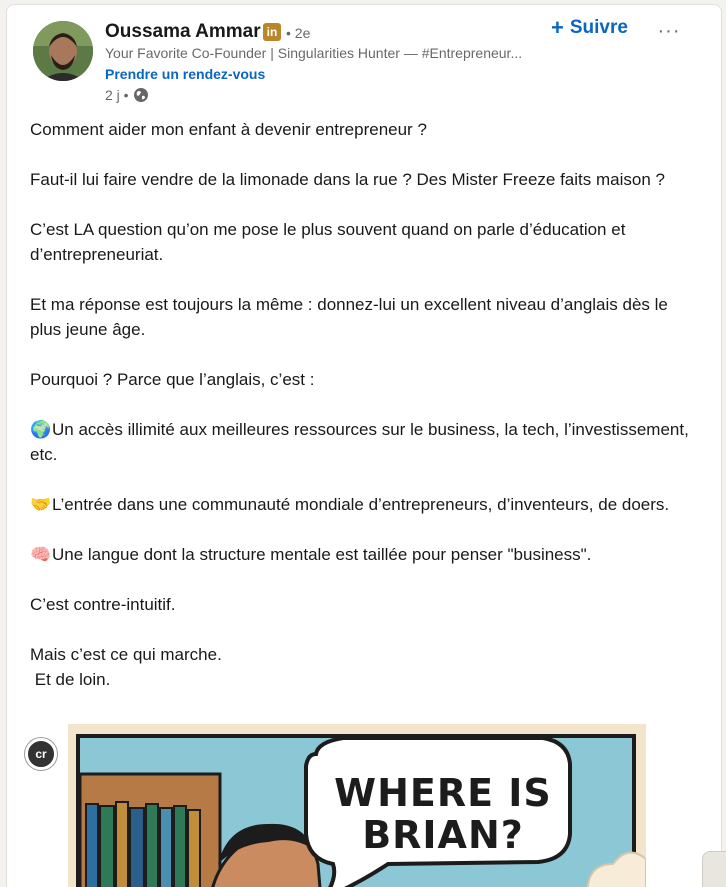 Image resolution: width=726 pixels, height=887 pixels. I want to click on post-paragraph-text: Et de loin., so click(72, 679).